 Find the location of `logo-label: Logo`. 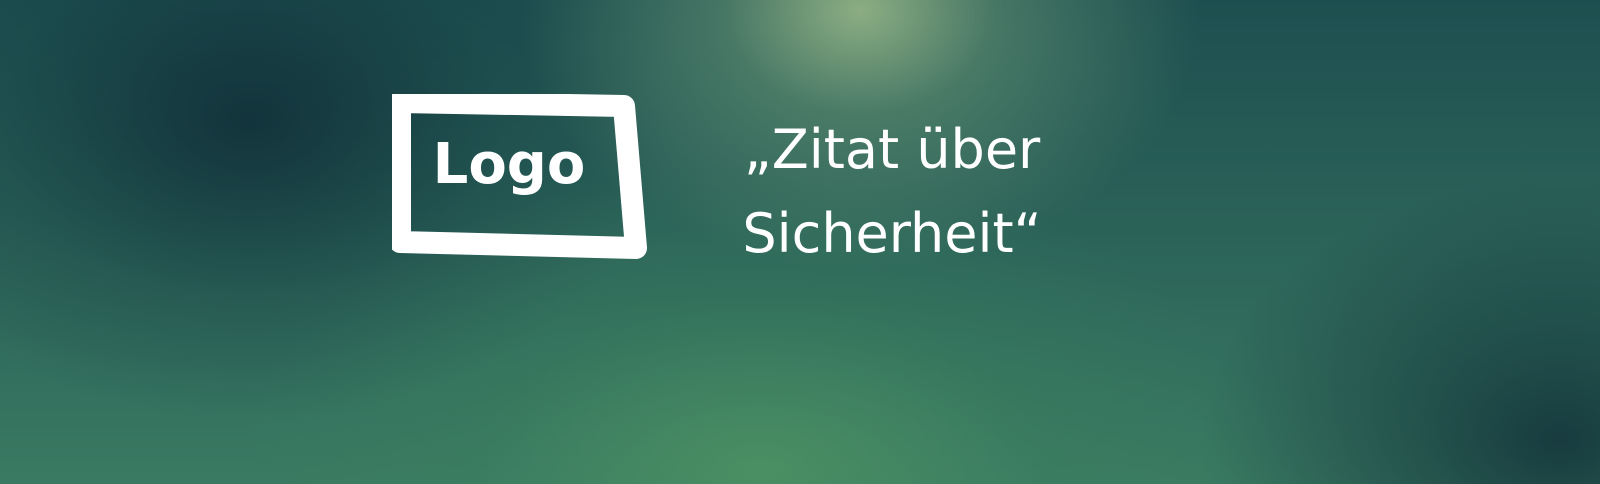

logo-label: Logo is located at coordinates (509, 164).